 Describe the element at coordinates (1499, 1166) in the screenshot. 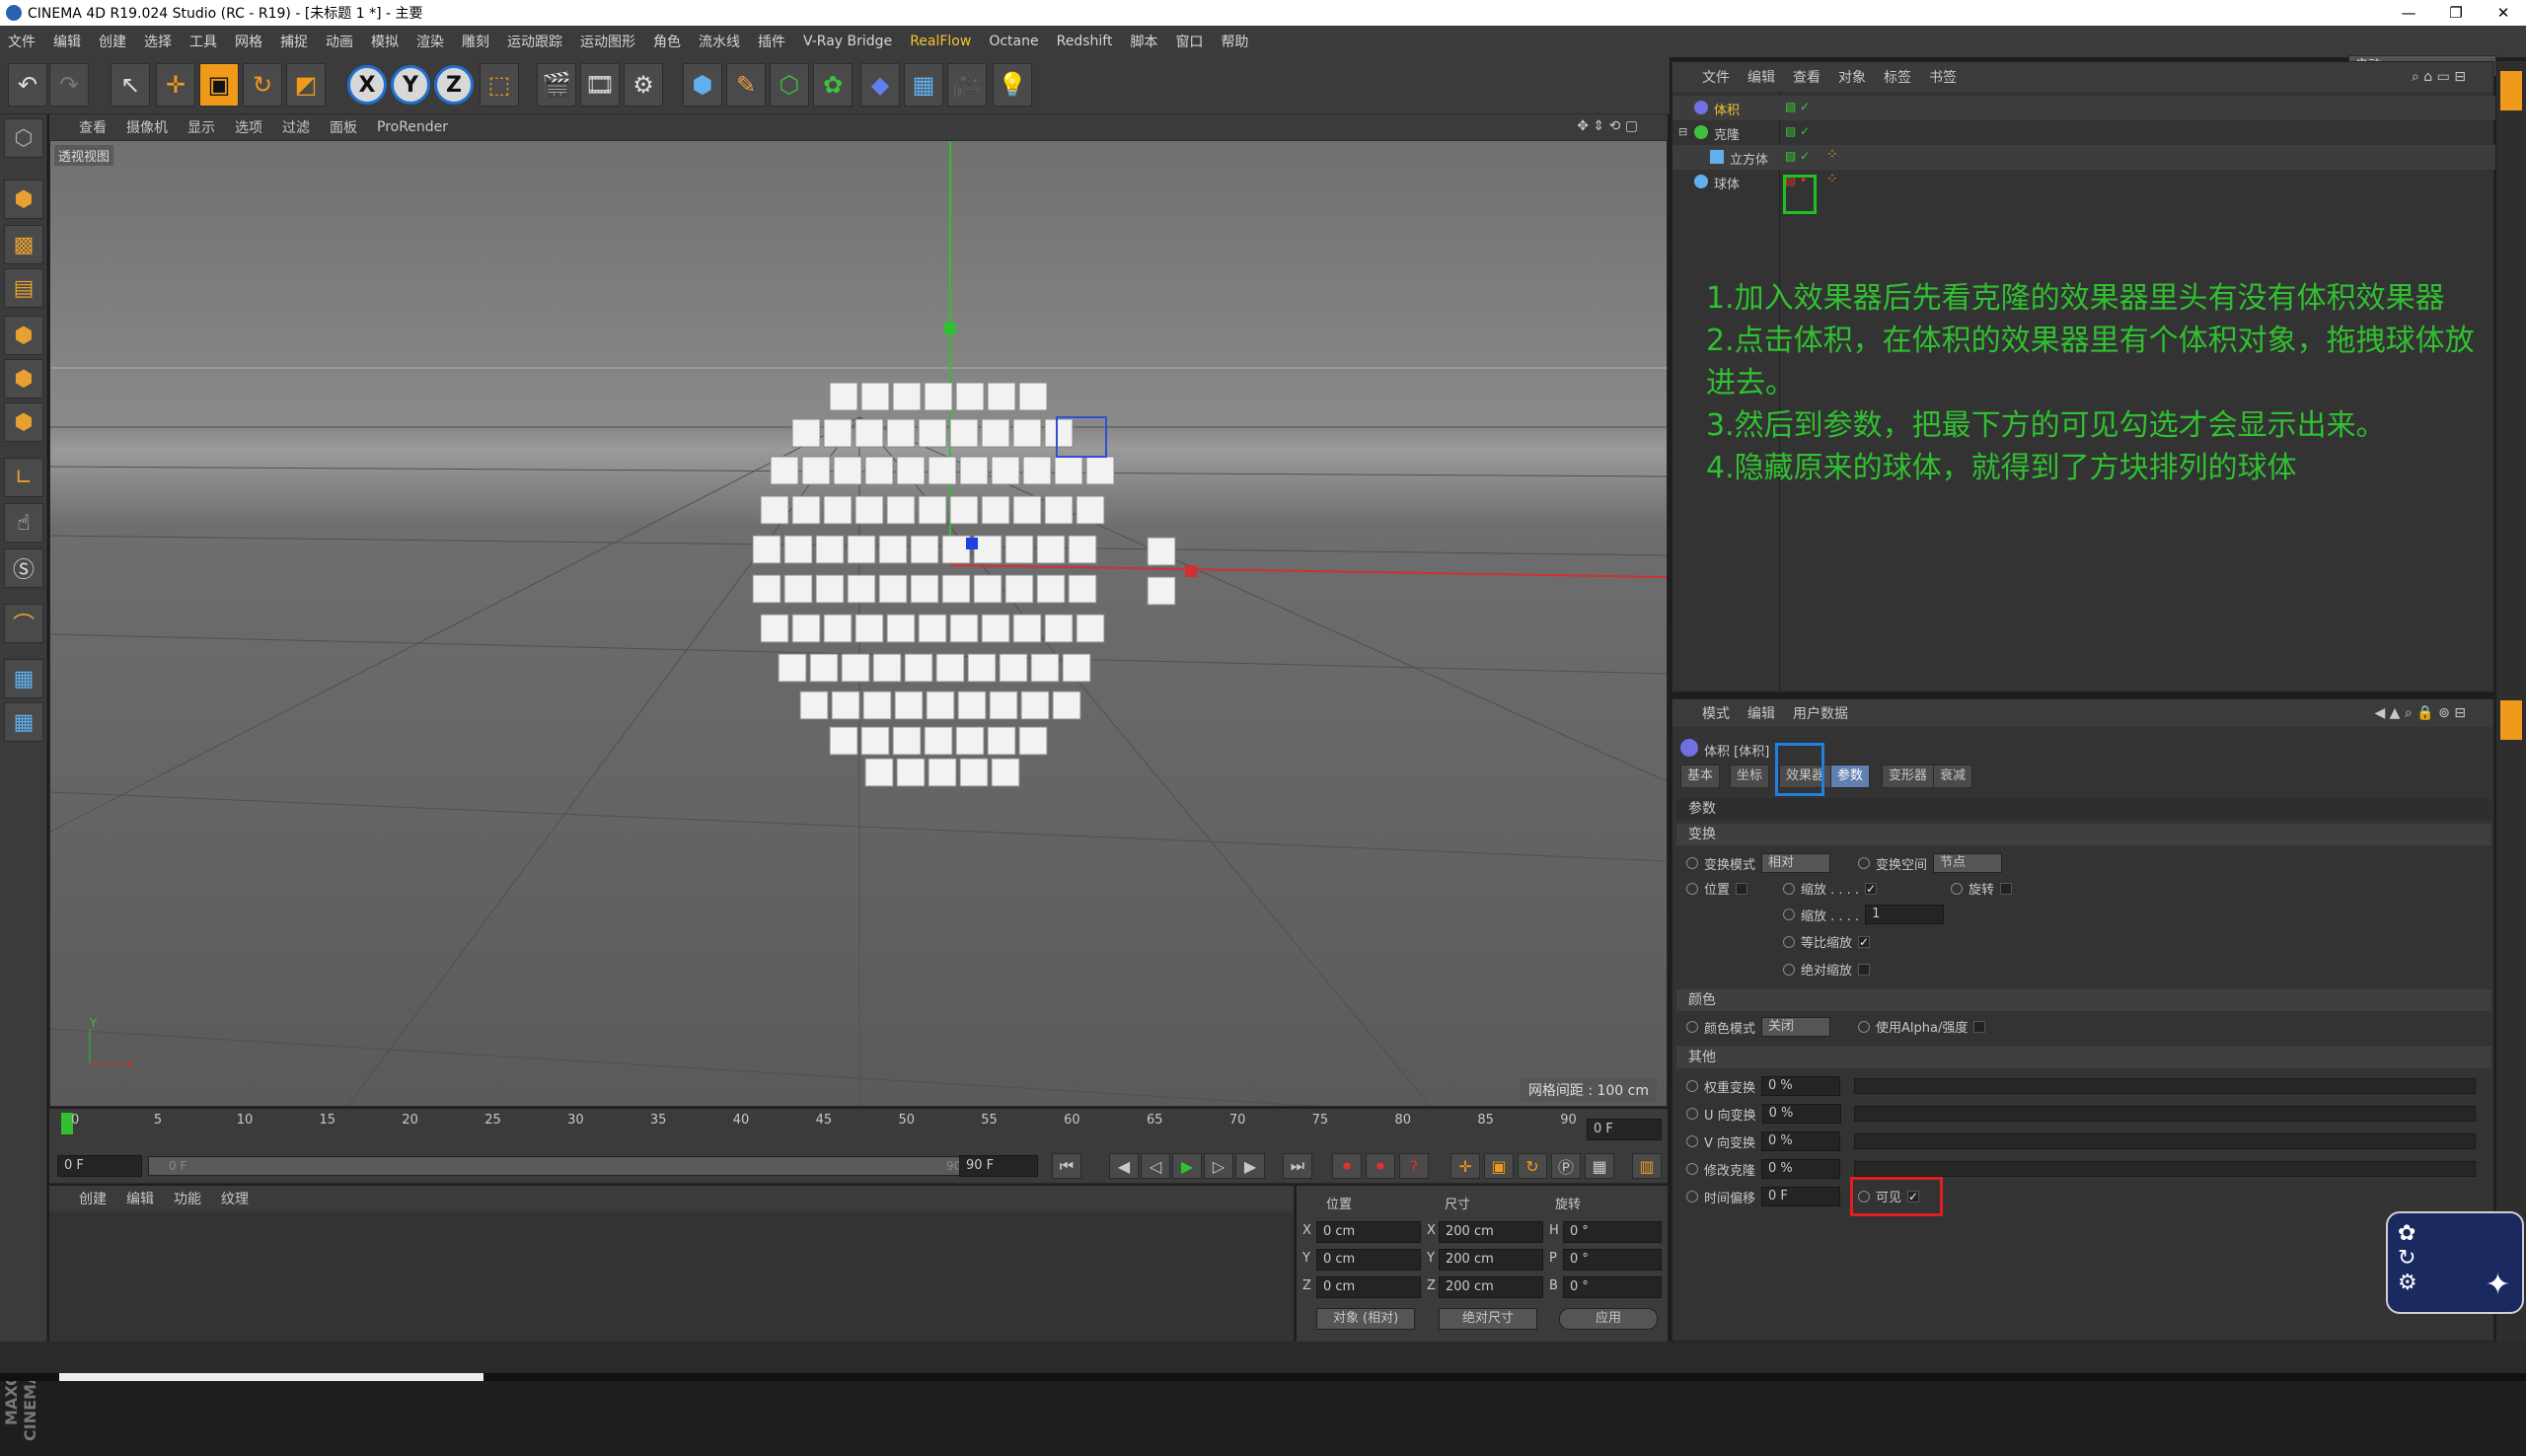

I see `key-scale-icon: ▣` at that location.